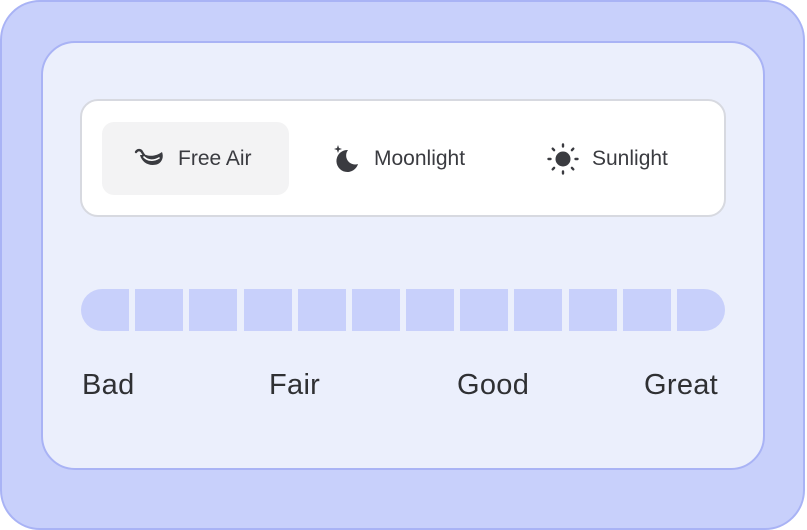 The height and width of the screenshot is (530, 807). I want to click on leaf-icon, so click(149, 159).